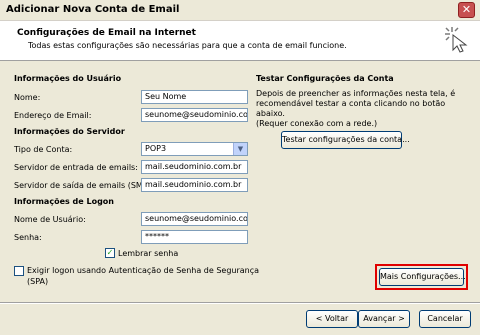 The image size is (480, 335). Describe the element at coordinates (76, 167) in the screenshot. I see `incoming-server-label: Servidor de entrada de emails:` at that location.